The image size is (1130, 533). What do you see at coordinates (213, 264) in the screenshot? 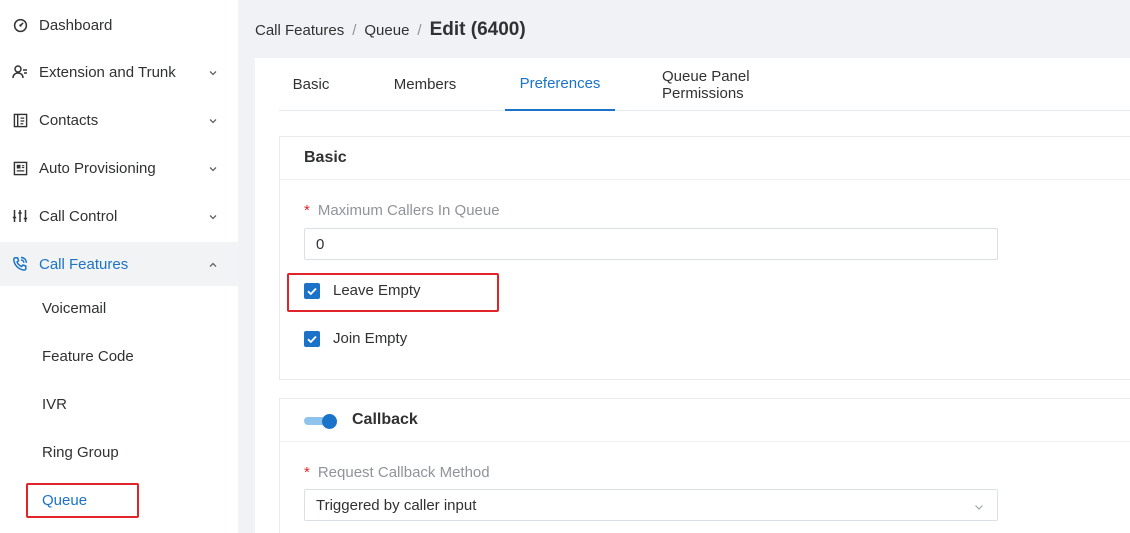
I see `chevron-up-icon` at bounding box center [213, 264].